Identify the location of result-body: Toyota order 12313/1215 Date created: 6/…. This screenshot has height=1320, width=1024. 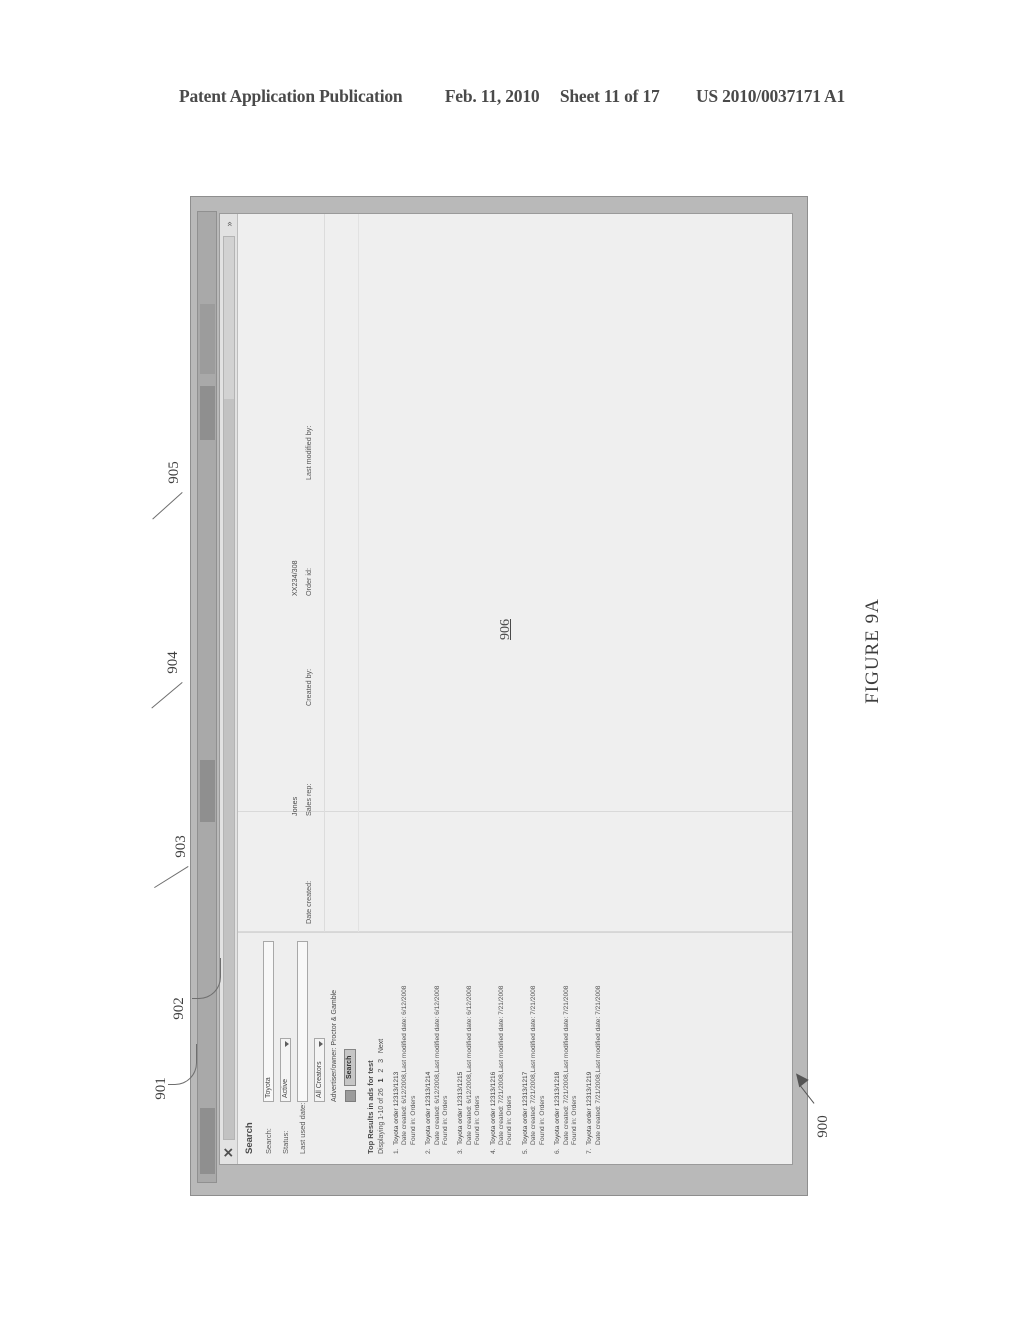
(469, 1043).